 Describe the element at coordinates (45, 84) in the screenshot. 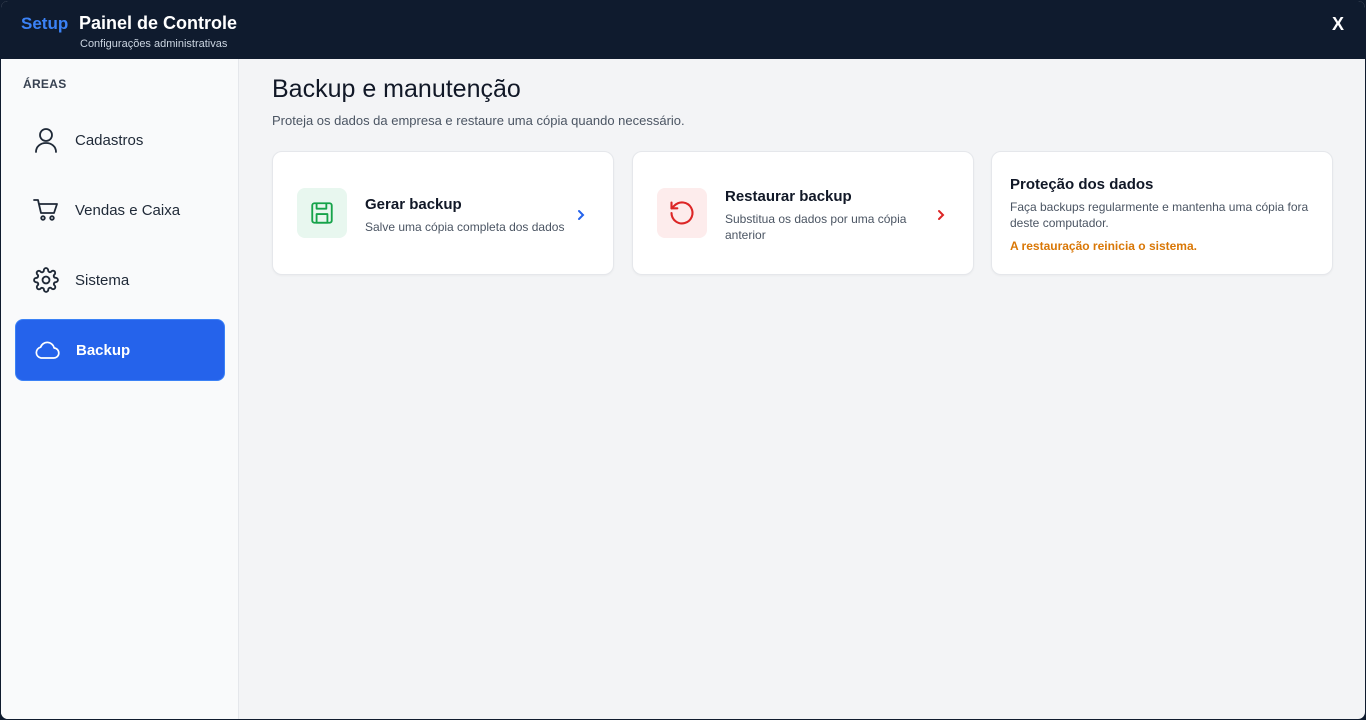

I see `sidebar-heading: ÁREAS` at that location.